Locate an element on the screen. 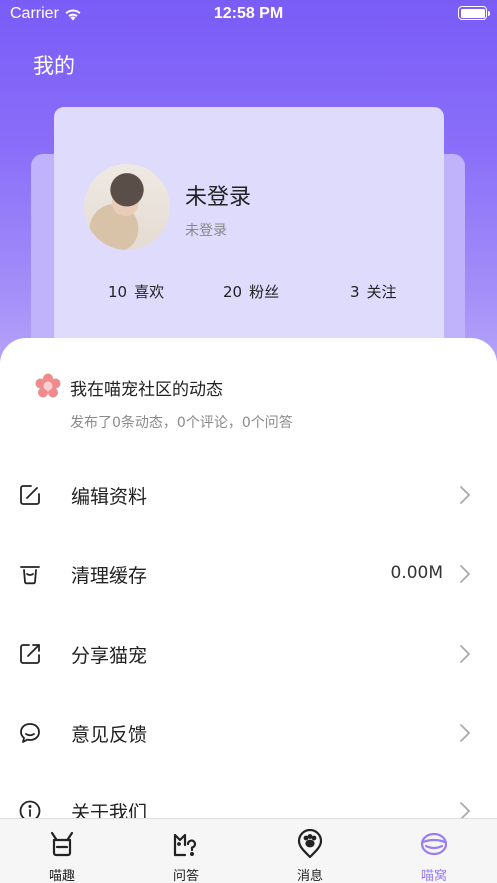  tab-miaoqu: 喵趣 is located at coordinates (62, 851).